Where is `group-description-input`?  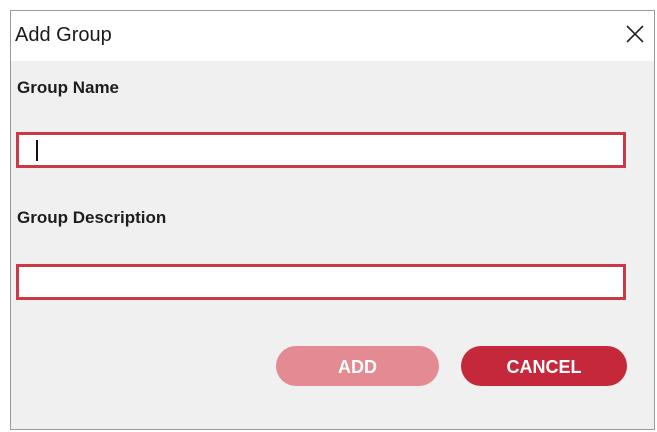
group-description-input is located at coordinates (321, 282).